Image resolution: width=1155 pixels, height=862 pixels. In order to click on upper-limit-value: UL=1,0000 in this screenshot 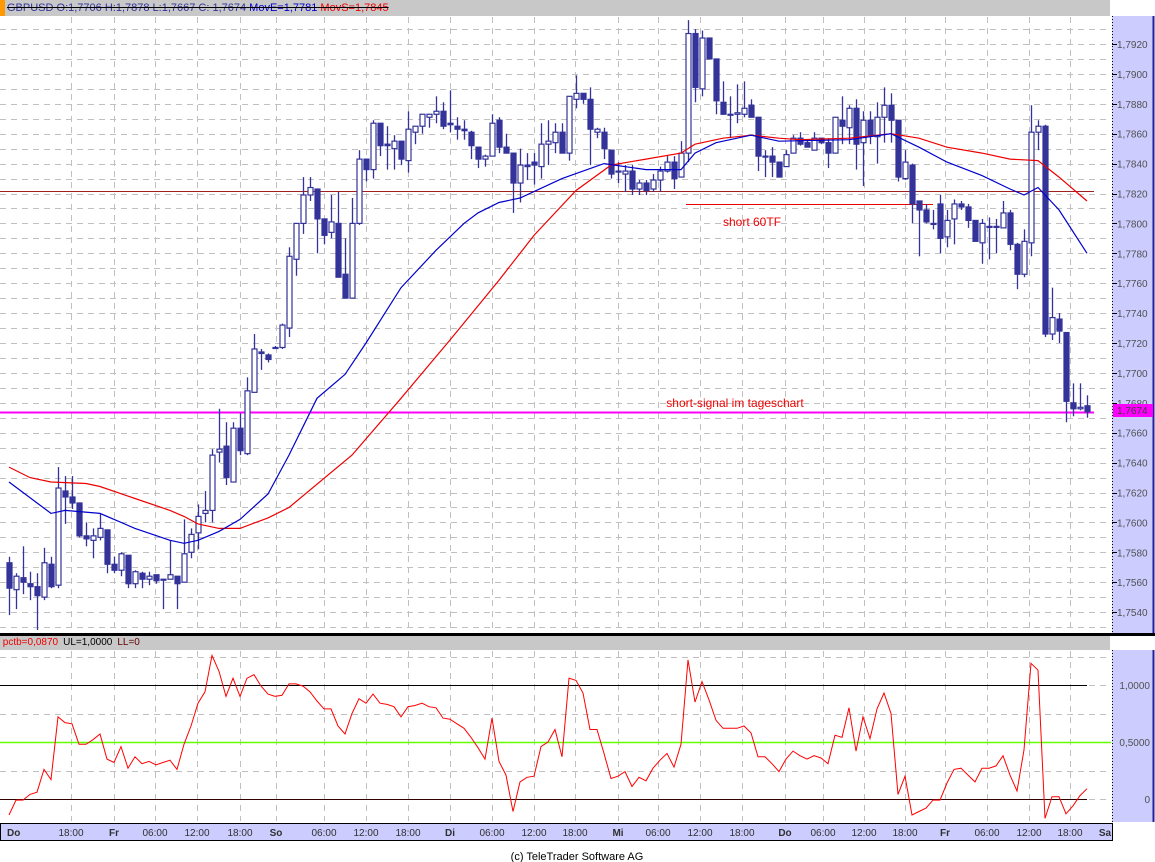, I will do `click(88, 642)`.